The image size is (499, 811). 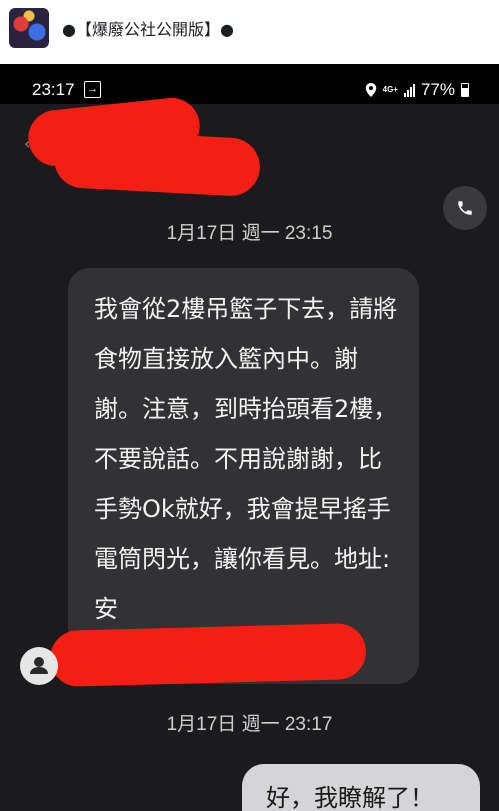 What do you see at coordinates (249, 233) in the screenshot?
I see `message-timestamp: 1月17日 週一 23:15` at bounding box center [249, 233].